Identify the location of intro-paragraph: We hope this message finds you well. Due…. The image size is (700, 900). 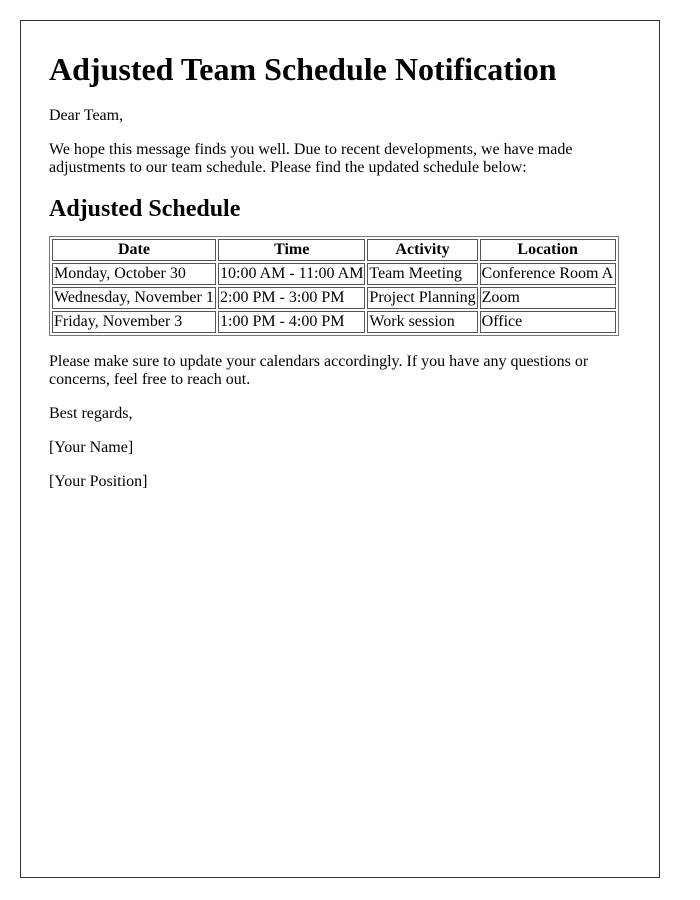
(311, 158).